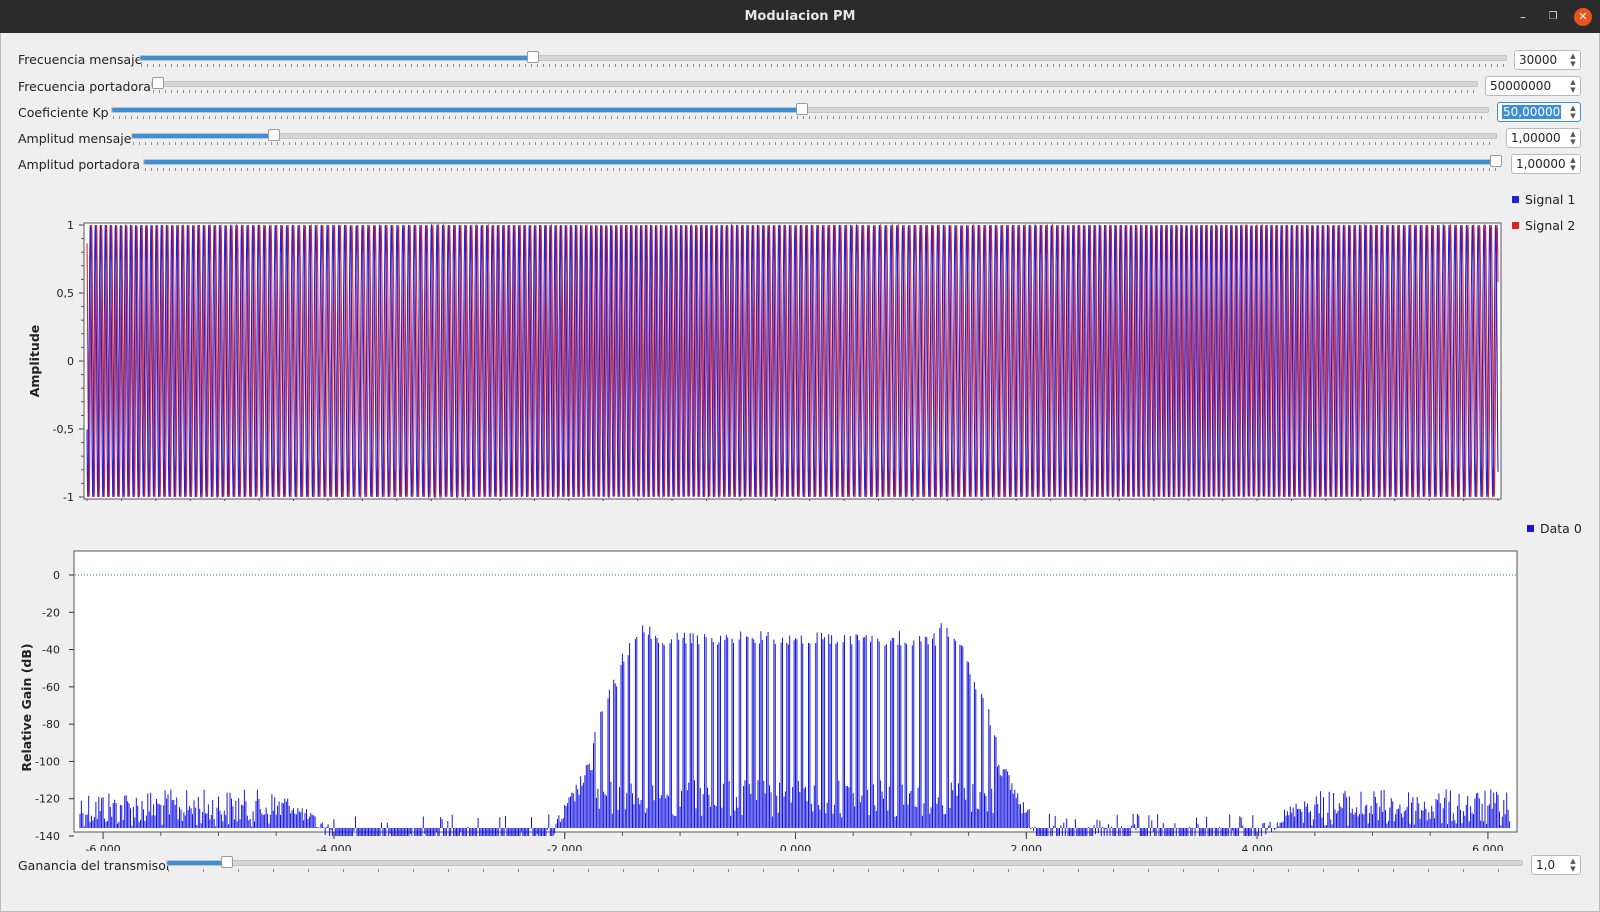  I want to click on close-icon: ✕, so click(1583, 17).